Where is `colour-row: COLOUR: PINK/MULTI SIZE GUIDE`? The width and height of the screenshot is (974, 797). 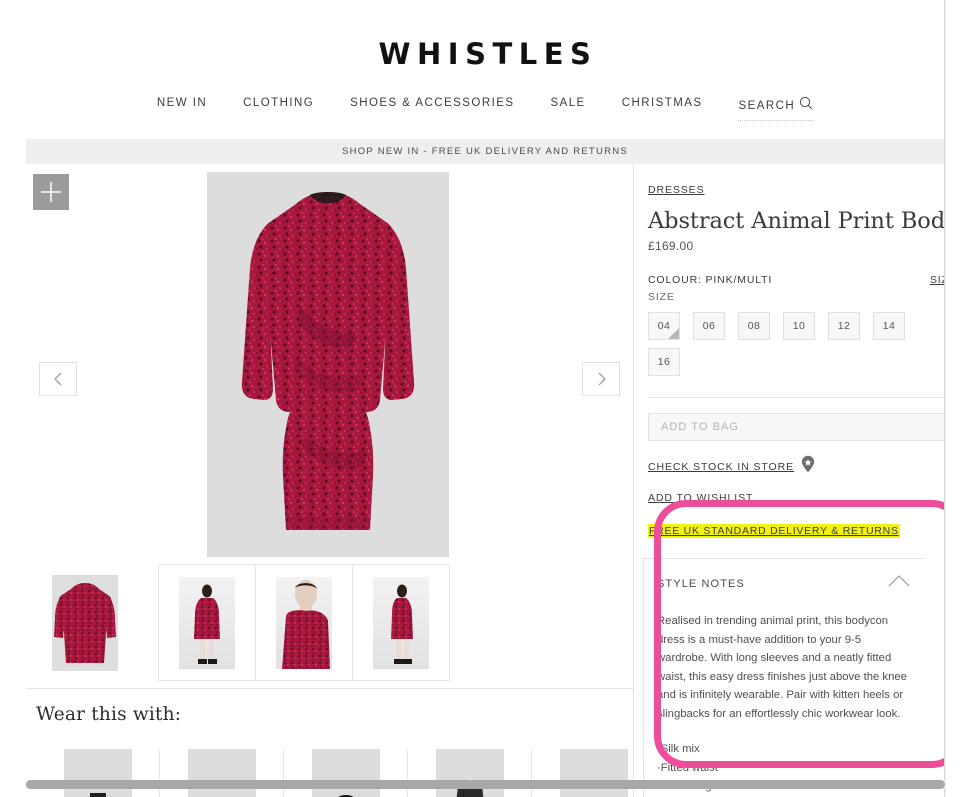 colour-row: COLOUR: PINK/MULTI SIZE GUIDE is located at coordinates (796, 280).